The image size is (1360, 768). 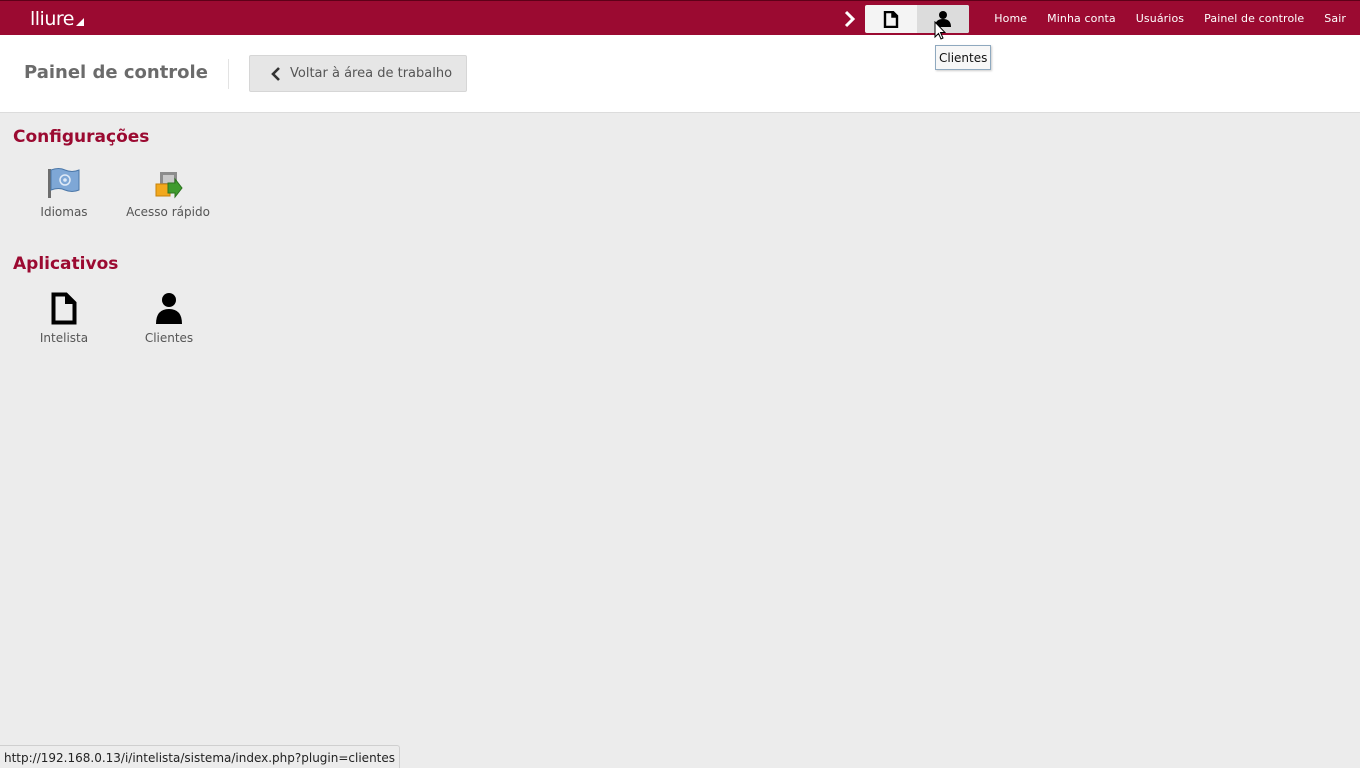 What do you see at coordinates (1254, 18) in the screenshot?
I see `nav-painel-de-controle: Painel de controle` at bounding box center [1254, 18].